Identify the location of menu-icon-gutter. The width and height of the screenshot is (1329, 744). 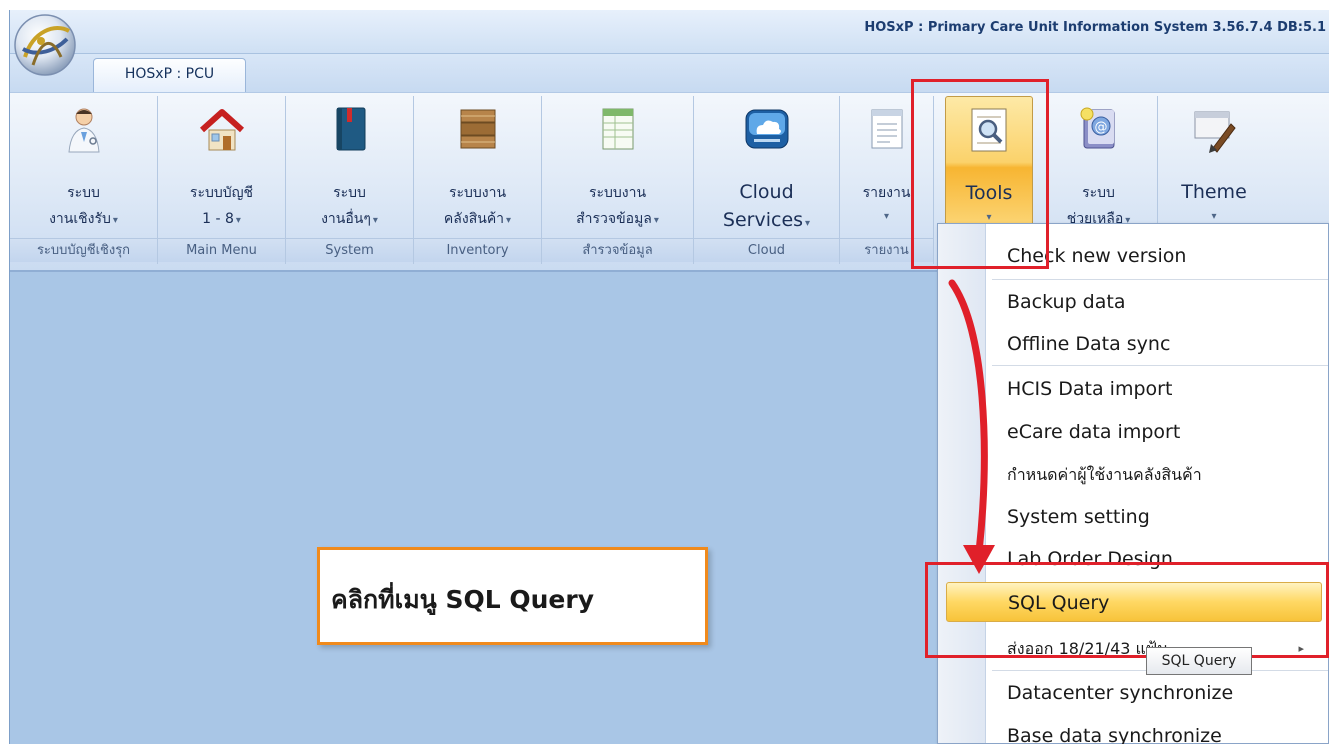
(962, 483).